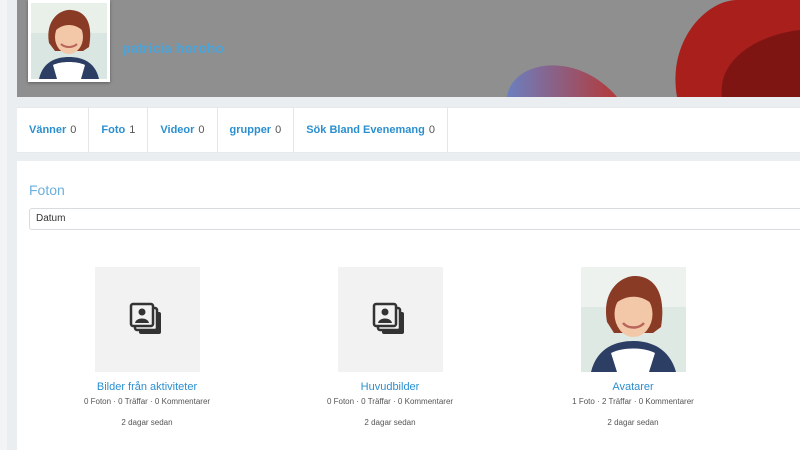 This screenshot has width=800, height=450. I want to click on tab-count: 1, so click(132, 130).